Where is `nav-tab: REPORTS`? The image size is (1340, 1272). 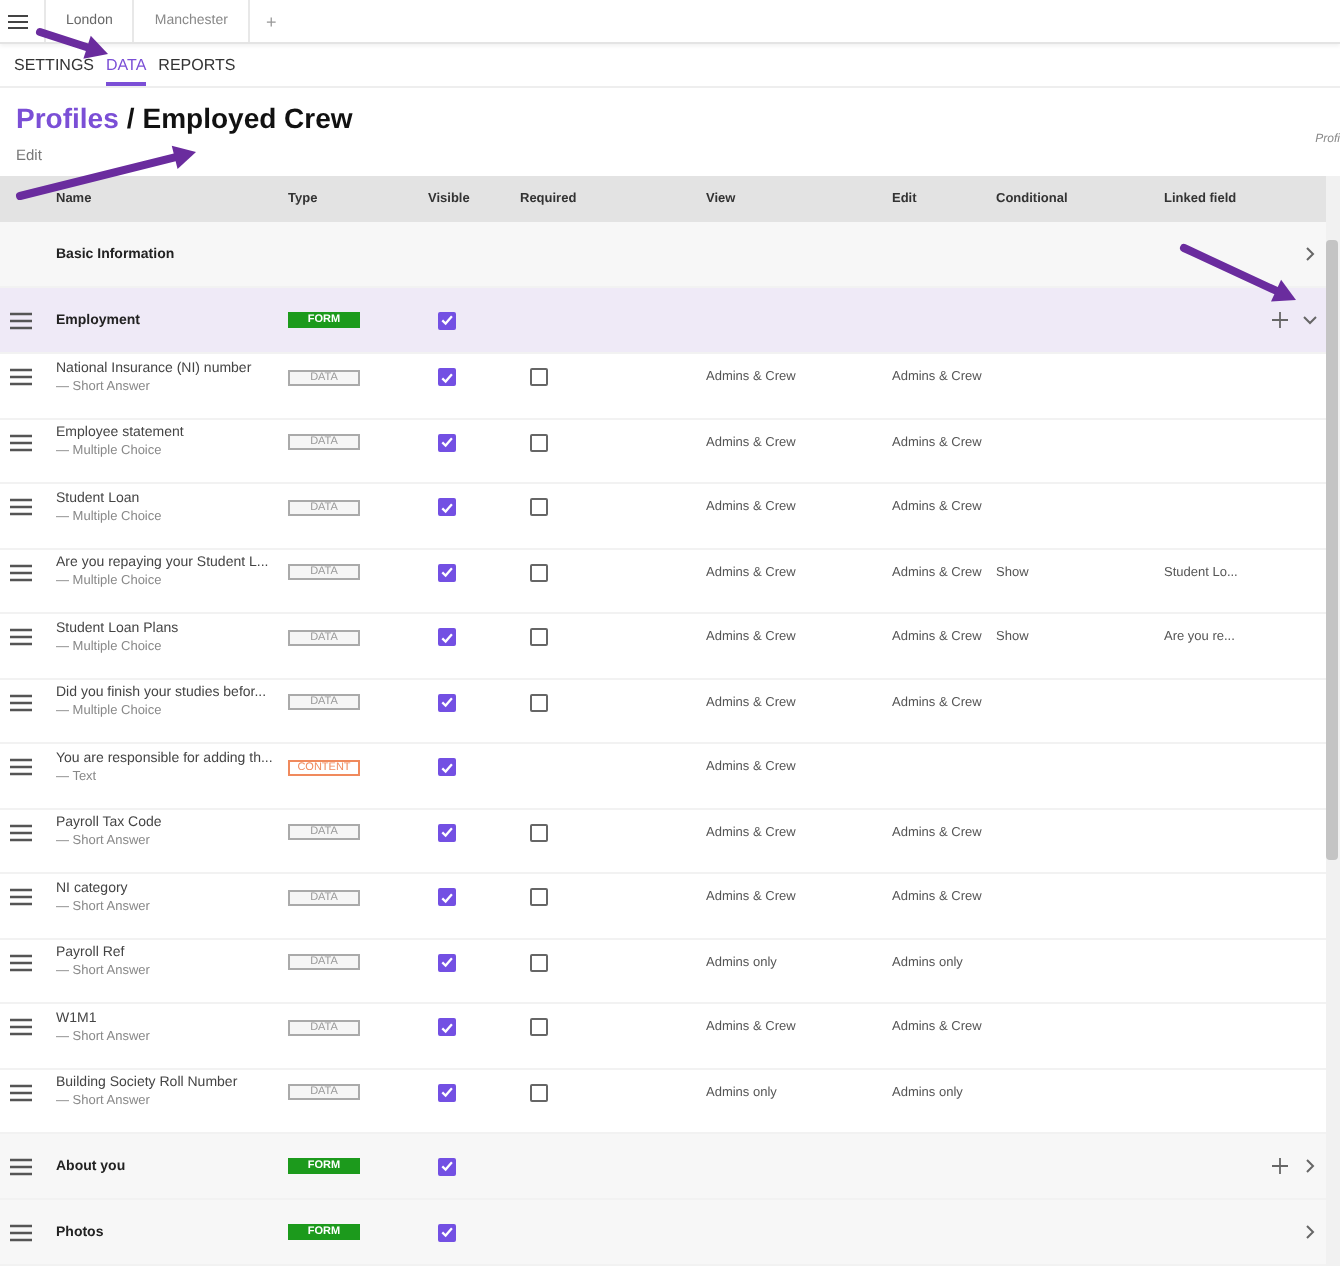 nav-tab: REPORTS is located at coordinates (197, 67).